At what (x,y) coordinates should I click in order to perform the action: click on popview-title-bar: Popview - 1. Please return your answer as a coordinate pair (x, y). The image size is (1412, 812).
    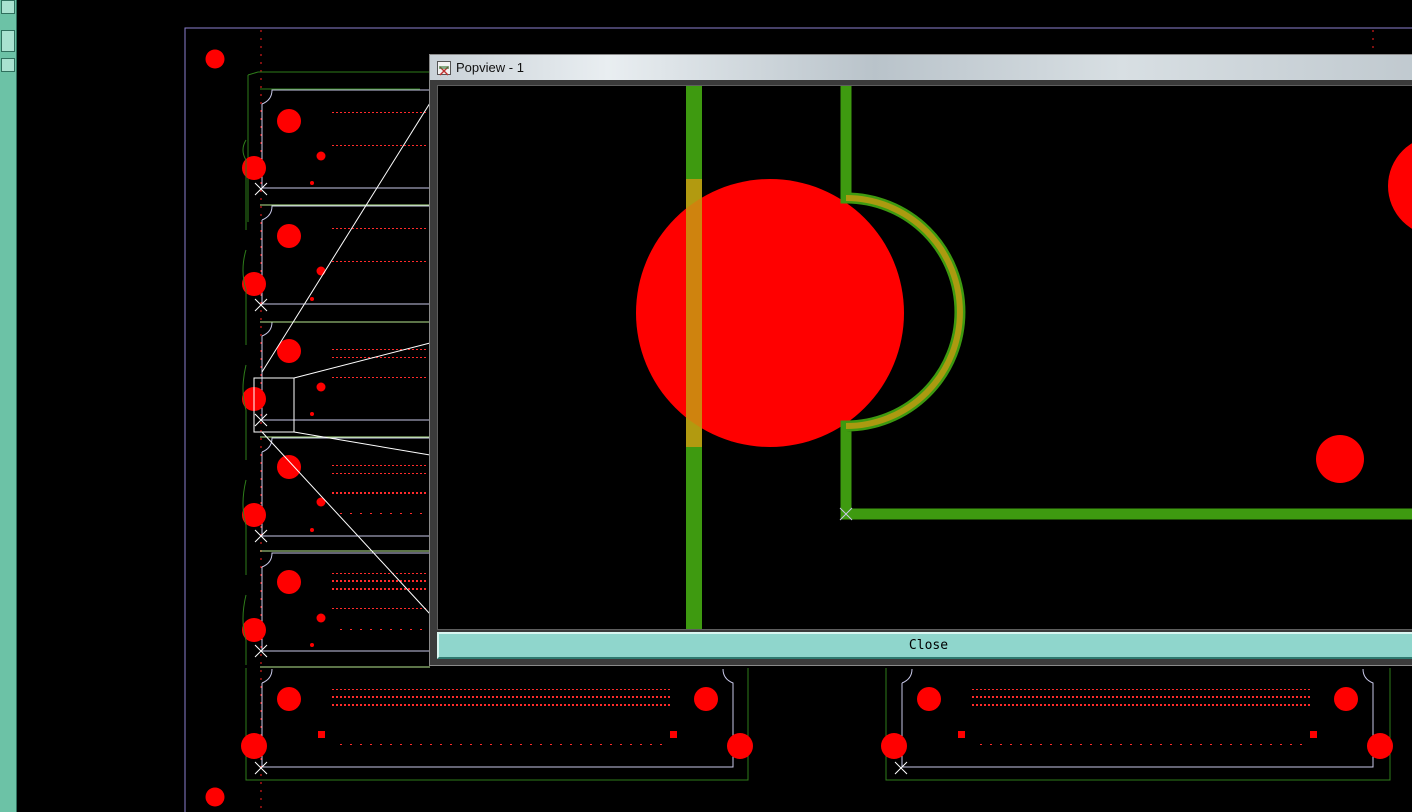
    Looking at the image, I should click on (921, 67).